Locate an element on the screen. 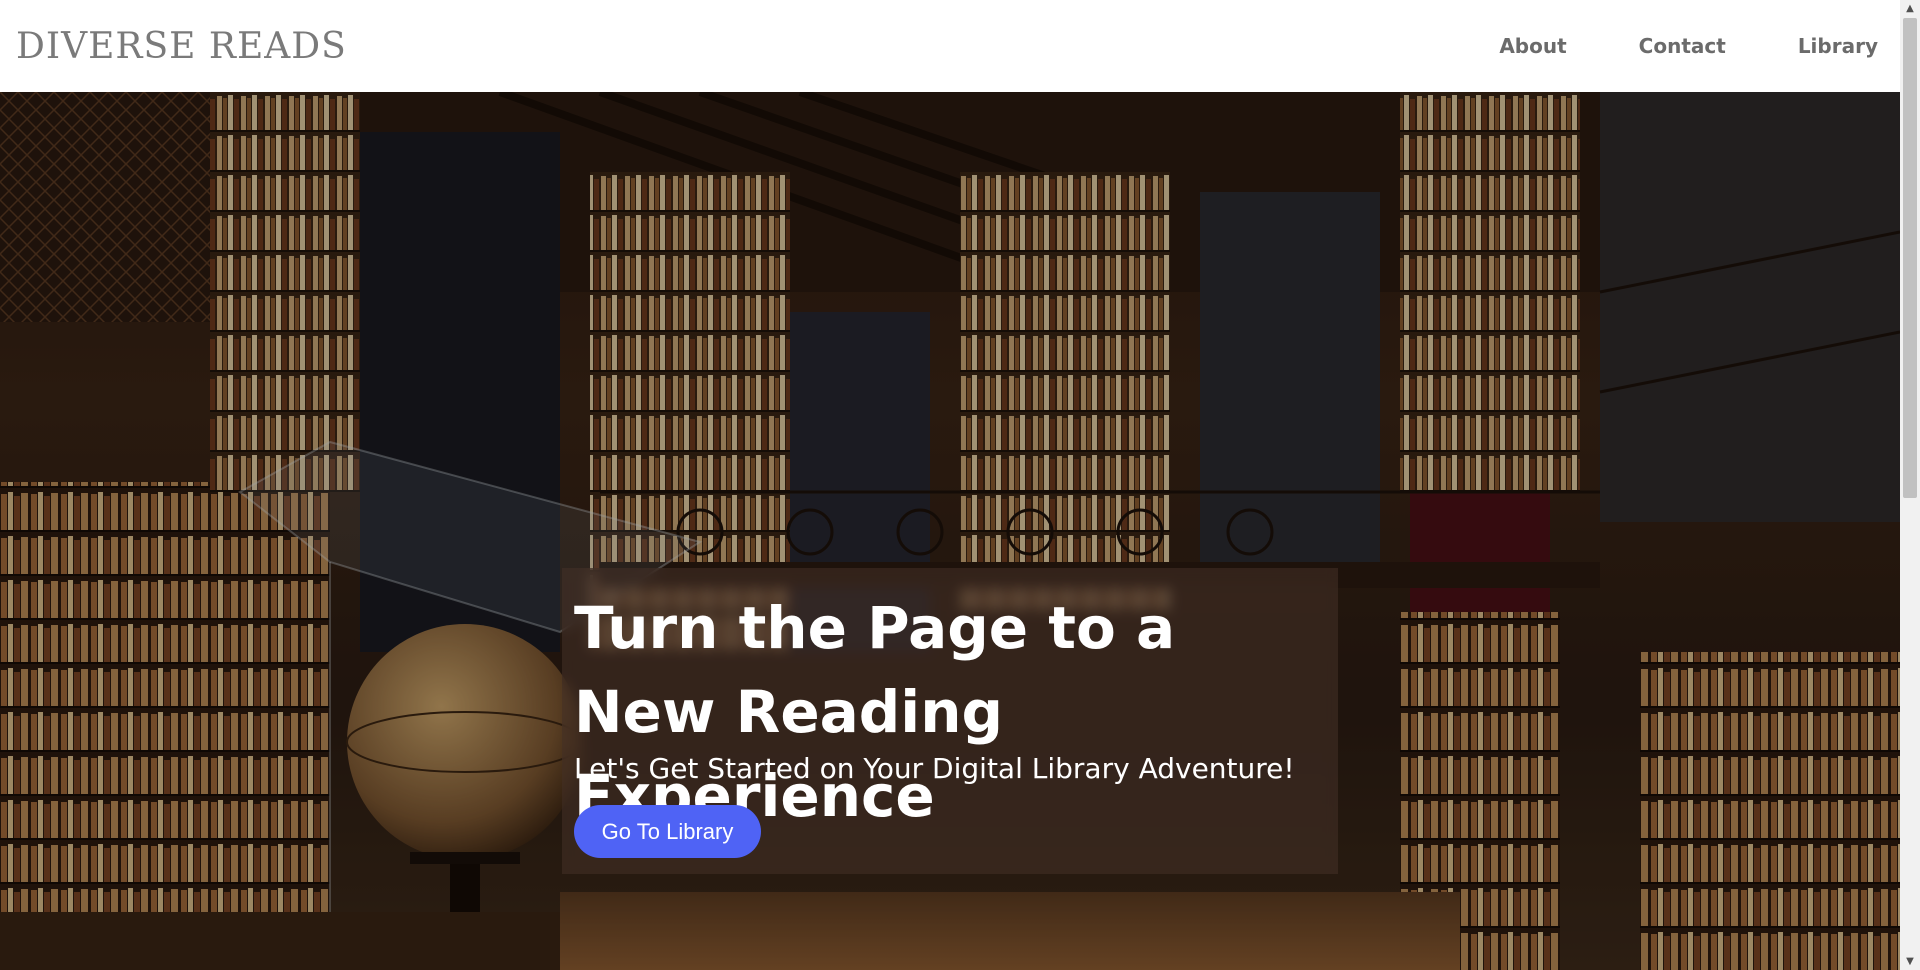 This screenshot has width=1920, height=970. brand-logo: DIVERSE READS is located at coordinates (181, 46).